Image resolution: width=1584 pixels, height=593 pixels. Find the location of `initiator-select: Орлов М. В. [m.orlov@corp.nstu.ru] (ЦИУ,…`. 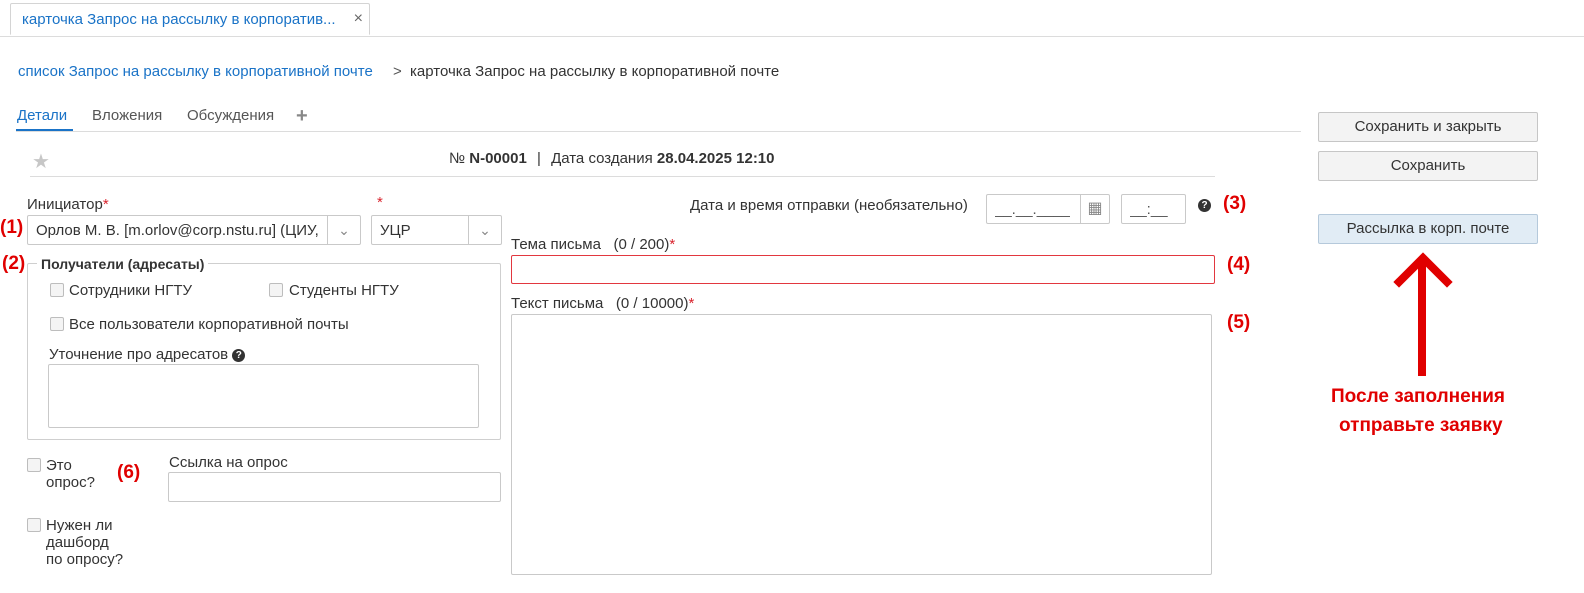

initiator-select: Орлов М. В. [m.orlov@corp.nstu.ru] (ЦИУ,… is located at coordinates (194, 230).